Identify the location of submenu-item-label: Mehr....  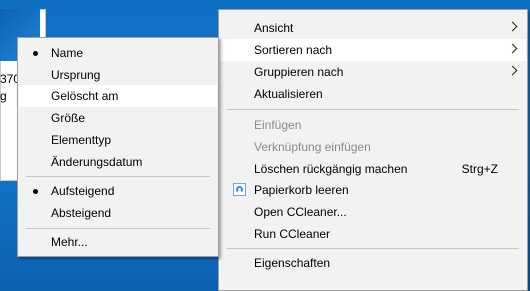
(69, 242).